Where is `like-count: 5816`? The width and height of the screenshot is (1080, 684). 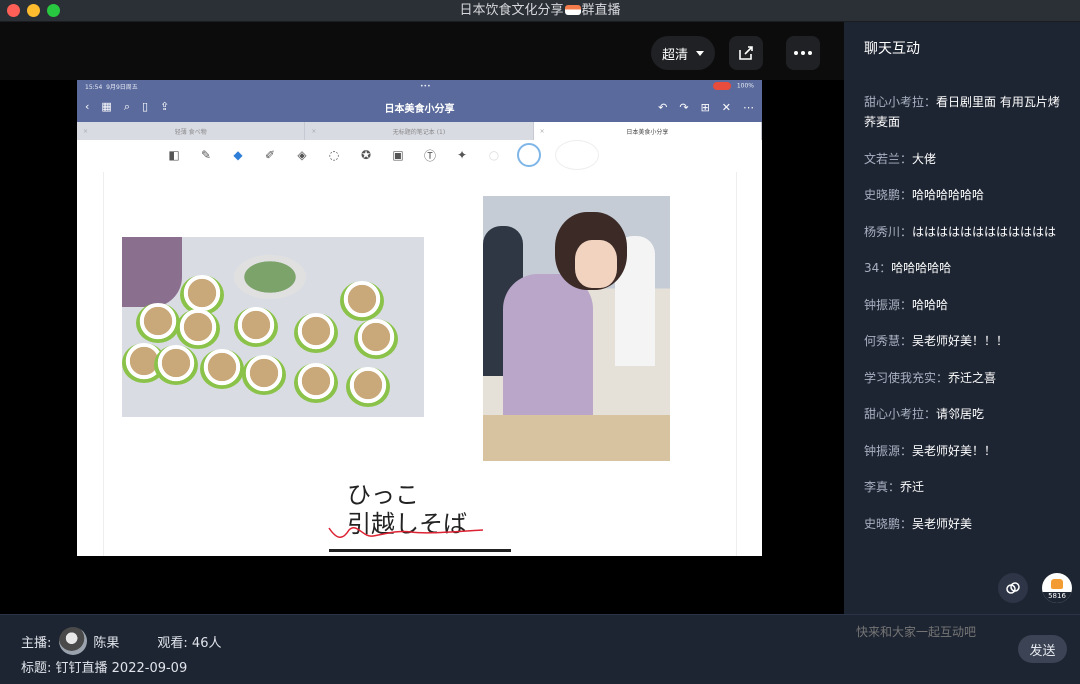
like-count: 5816 is located at coordinates (1057, 597).